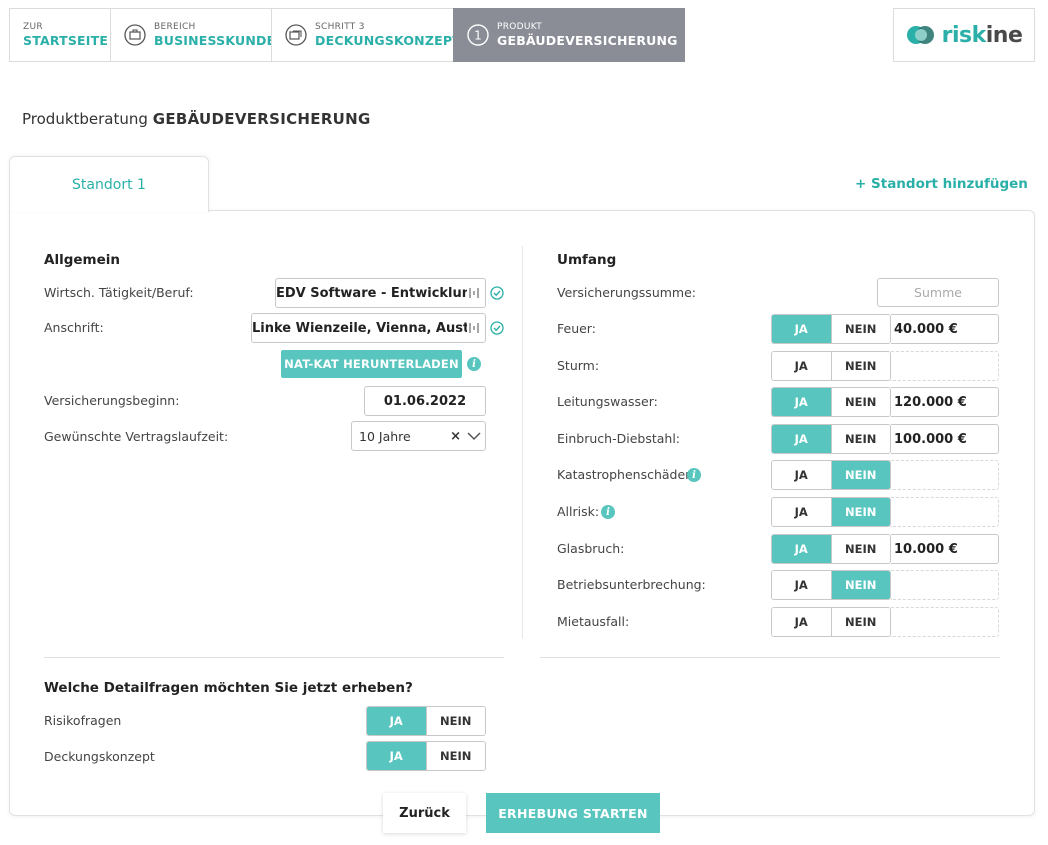 This screenshot has width=1048, height=845. What do you see at coordinates (109, 184) in the screenshot?
I see `tab-standort-1: Standort 1` at bounding box center [109, 184].